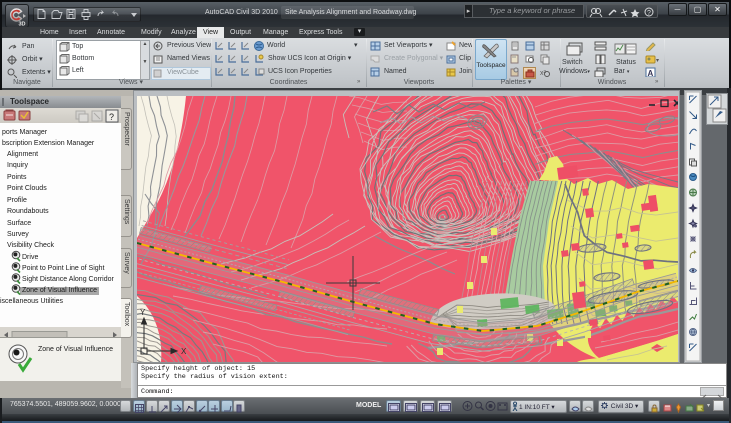  I want to click on svg-text: A, so click(651, 73).